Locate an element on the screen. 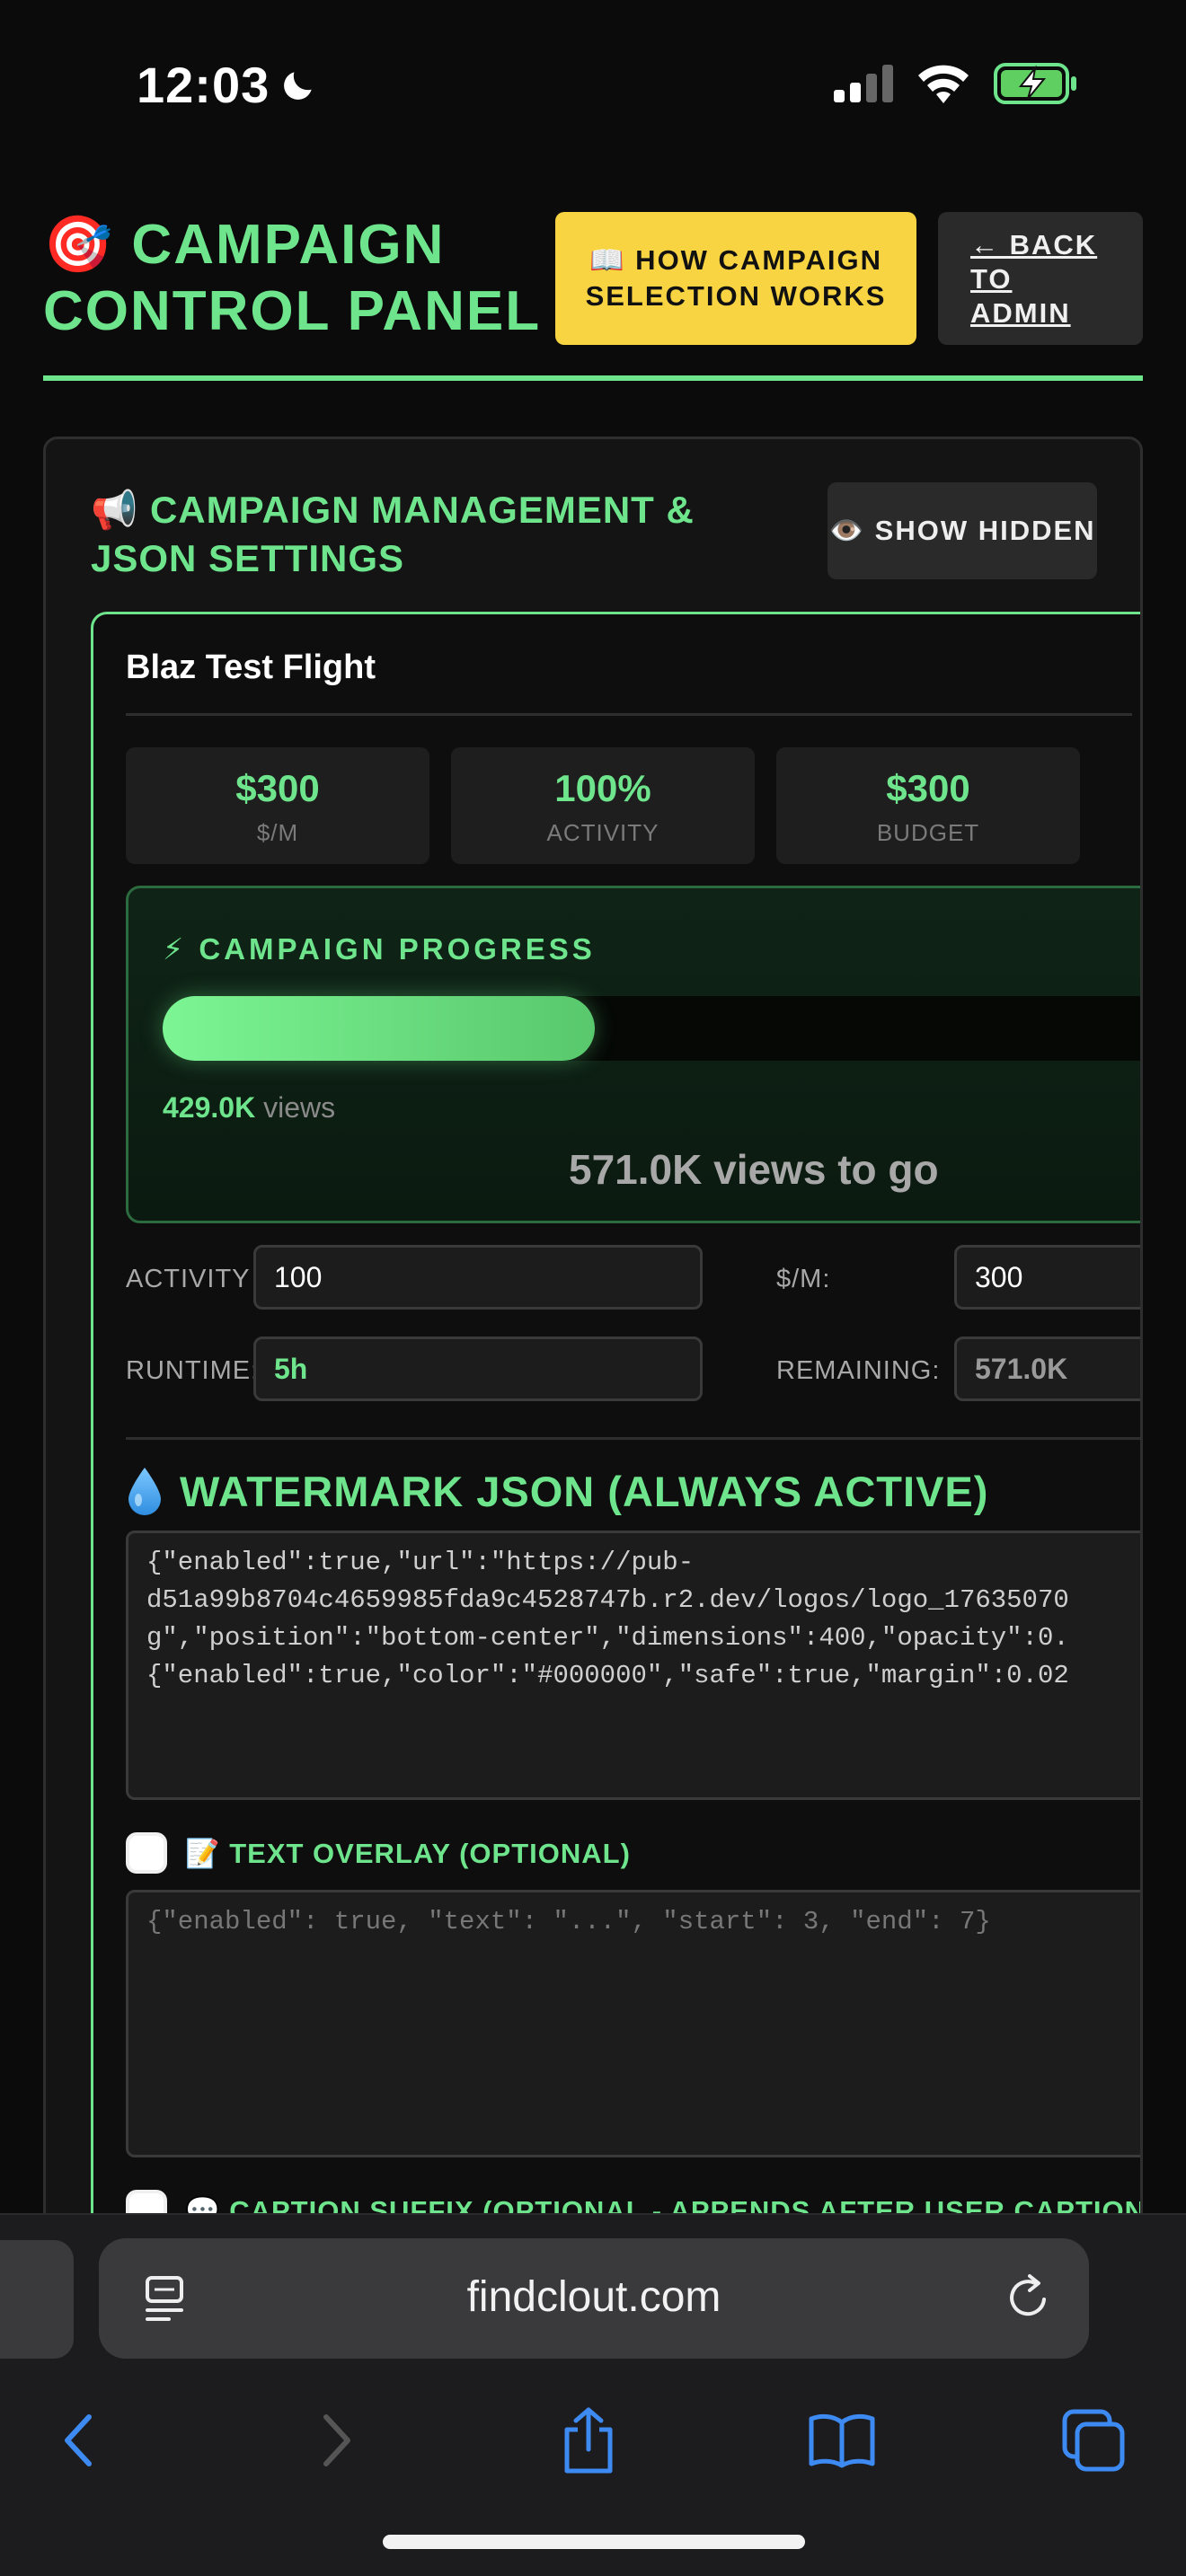 This screenshot has width=1186, height=2576. clock-text: 12:03 is located at coordinates (203, 85).